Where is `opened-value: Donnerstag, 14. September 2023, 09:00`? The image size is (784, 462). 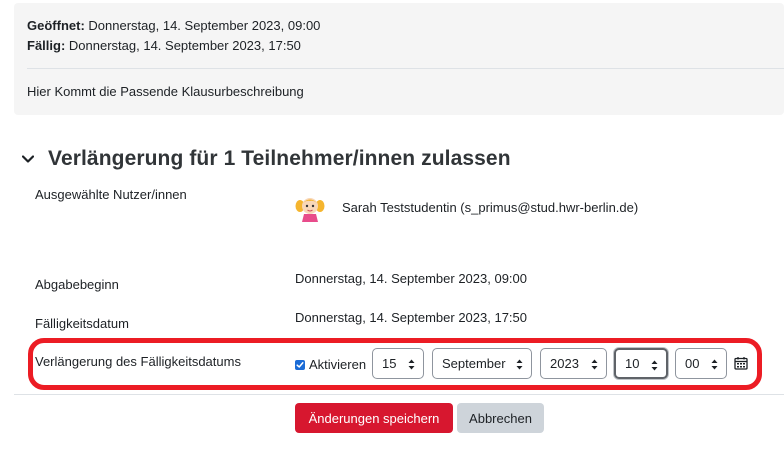
opened-value: Donnerstag, 14. September 2023, 09:00 is located at coordinates (204, 25).